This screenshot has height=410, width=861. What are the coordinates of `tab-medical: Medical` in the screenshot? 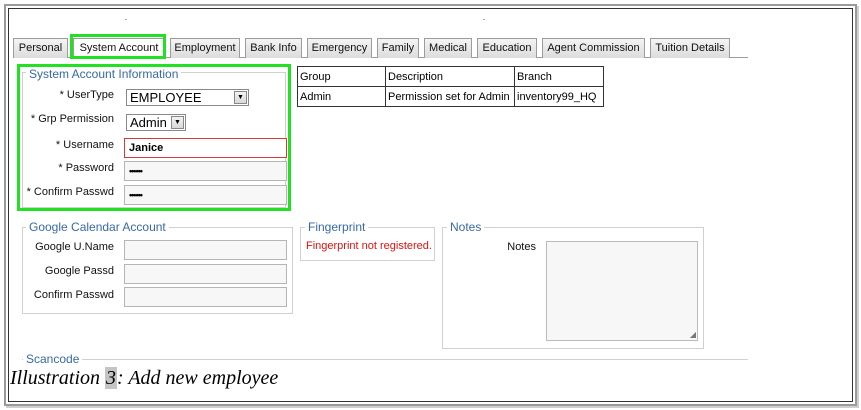 It's located at (448, 48).